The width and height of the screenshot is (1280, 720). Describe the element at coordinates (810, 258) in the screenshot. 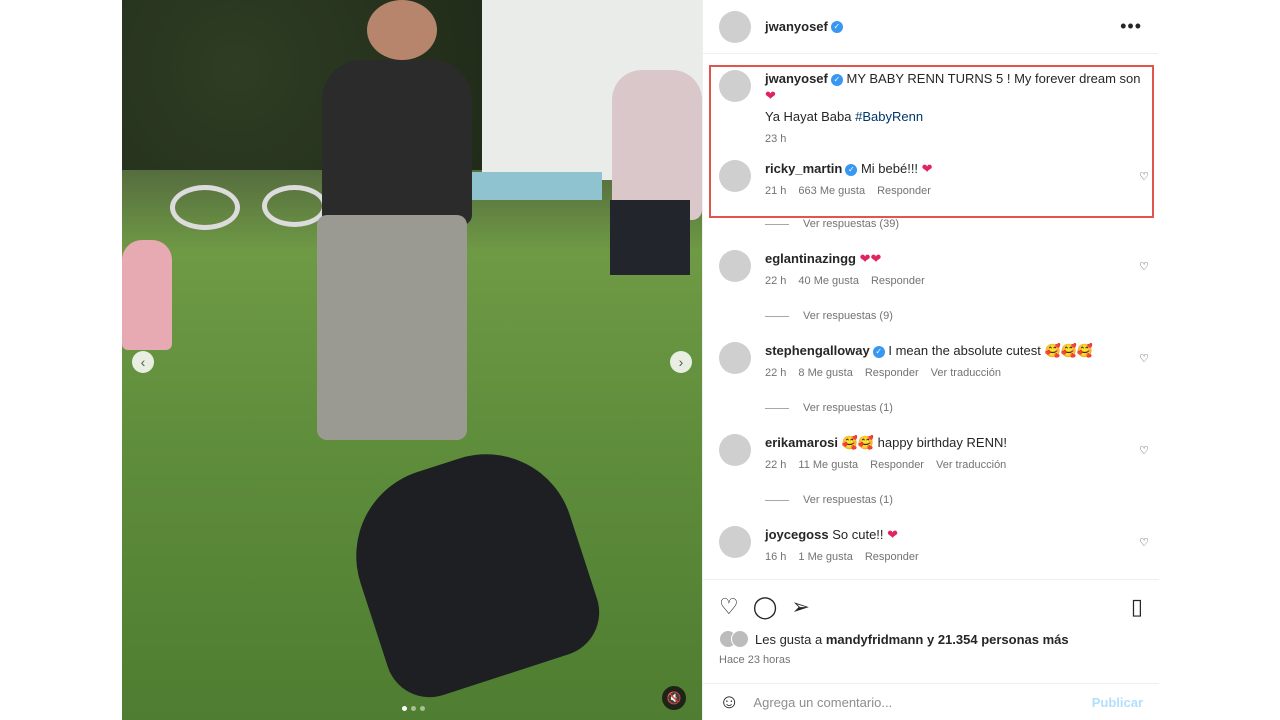

I see `comment-username: eglantinazingg` at that location.